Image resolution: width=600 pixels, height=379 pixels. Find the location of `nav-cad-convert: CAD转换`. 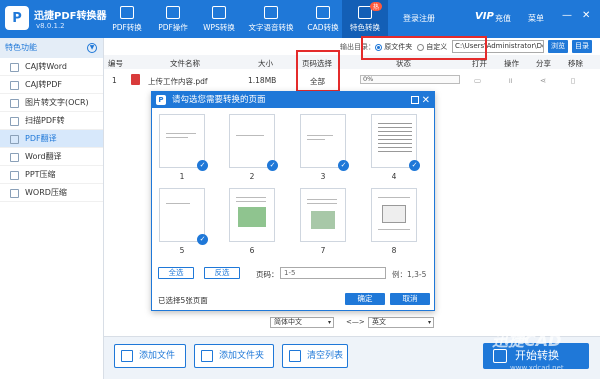

nav-cad-convert: CAD转换 is located at coordinates (323, 19).